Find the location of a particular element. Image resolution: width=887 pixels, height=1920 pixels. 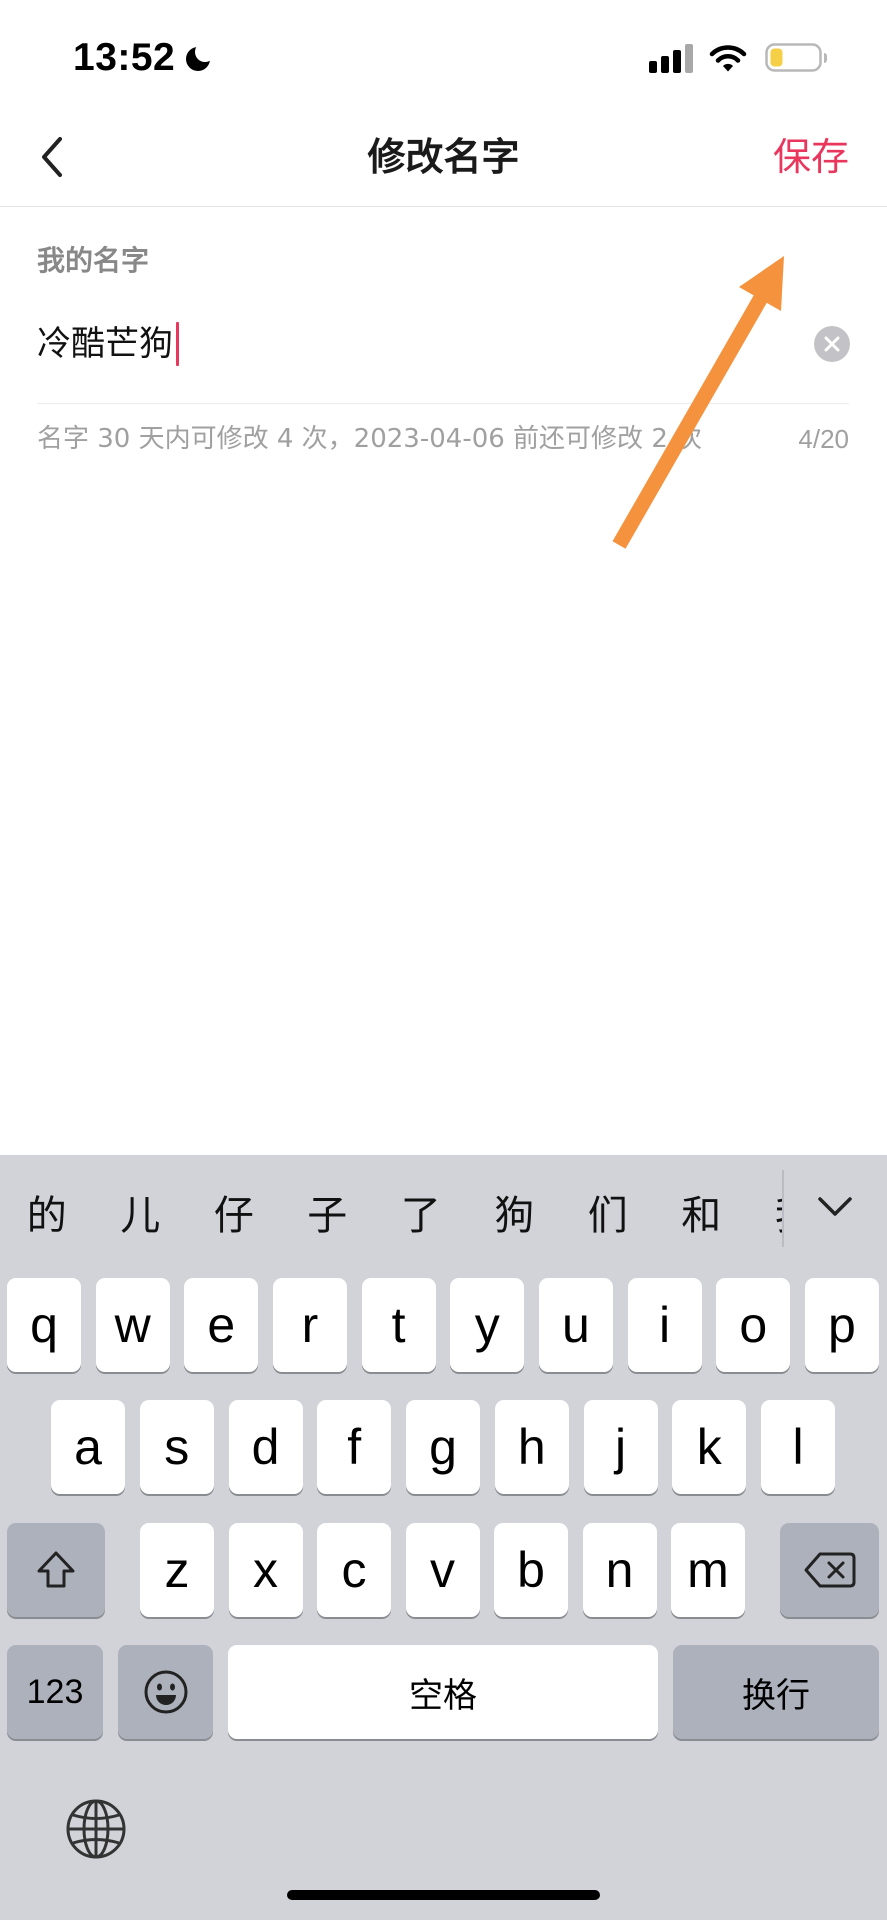

status-bar: 13:52 is located at coordinates (443, 50).